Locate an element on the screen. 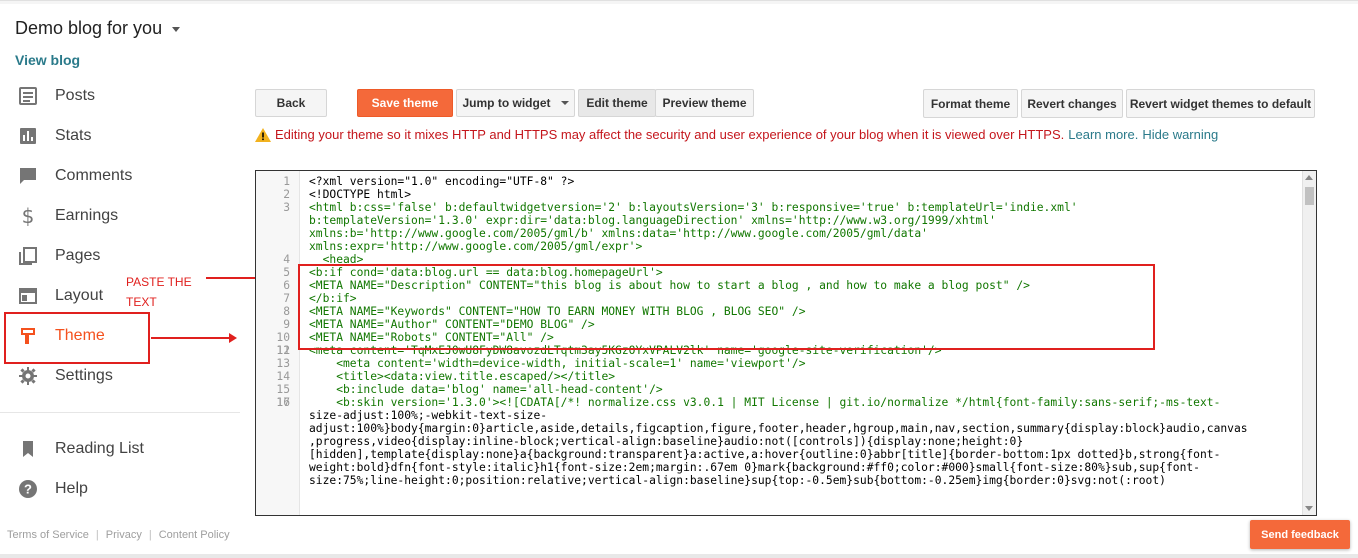 The image size is (1358, 558). line-number: 3 is located at coordinates (286, 207).